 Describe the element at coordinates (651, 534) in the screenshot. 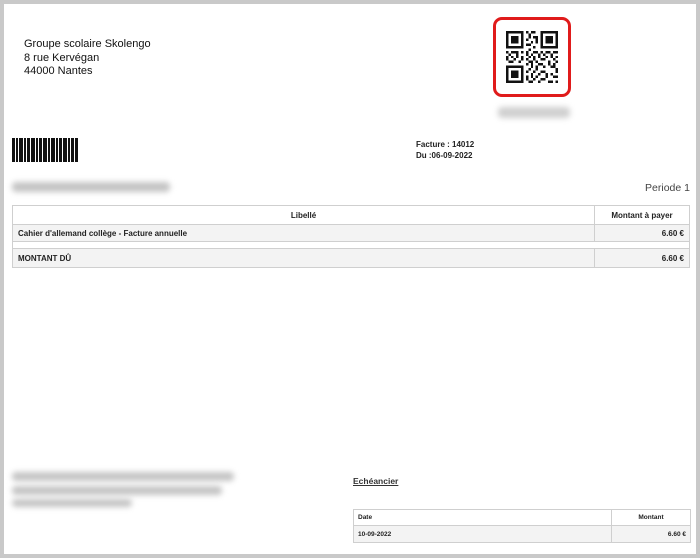

I see `schedule-amount: 6.60 €` at that location.